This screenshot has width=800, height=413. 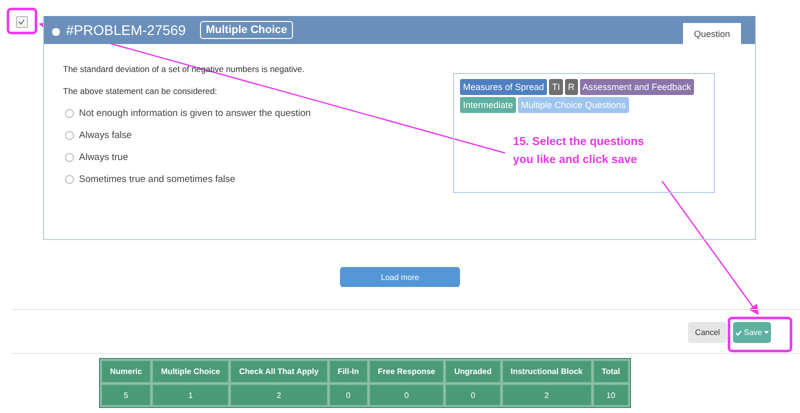 What do you see at coordinates (707, 332) in the screenshot?
I see `cancel-button: Cancel` at bounding box center [707, 332].